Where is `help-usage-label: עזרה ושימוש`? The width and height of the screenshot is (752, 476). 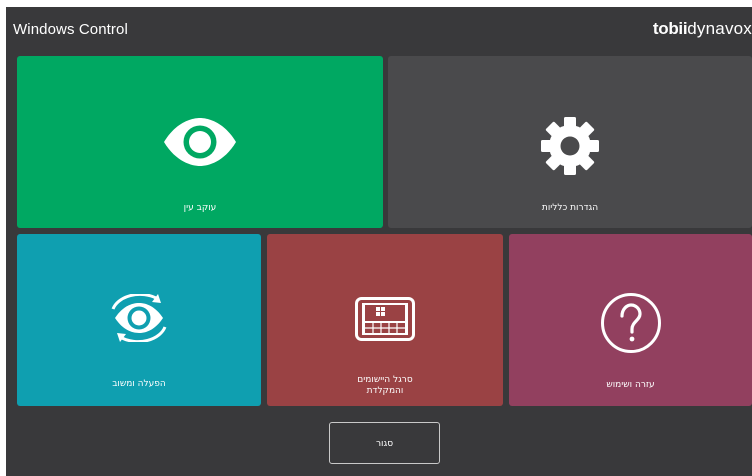
help-usage-label: עזרה ושימוש is located at coordinates (630, 385).